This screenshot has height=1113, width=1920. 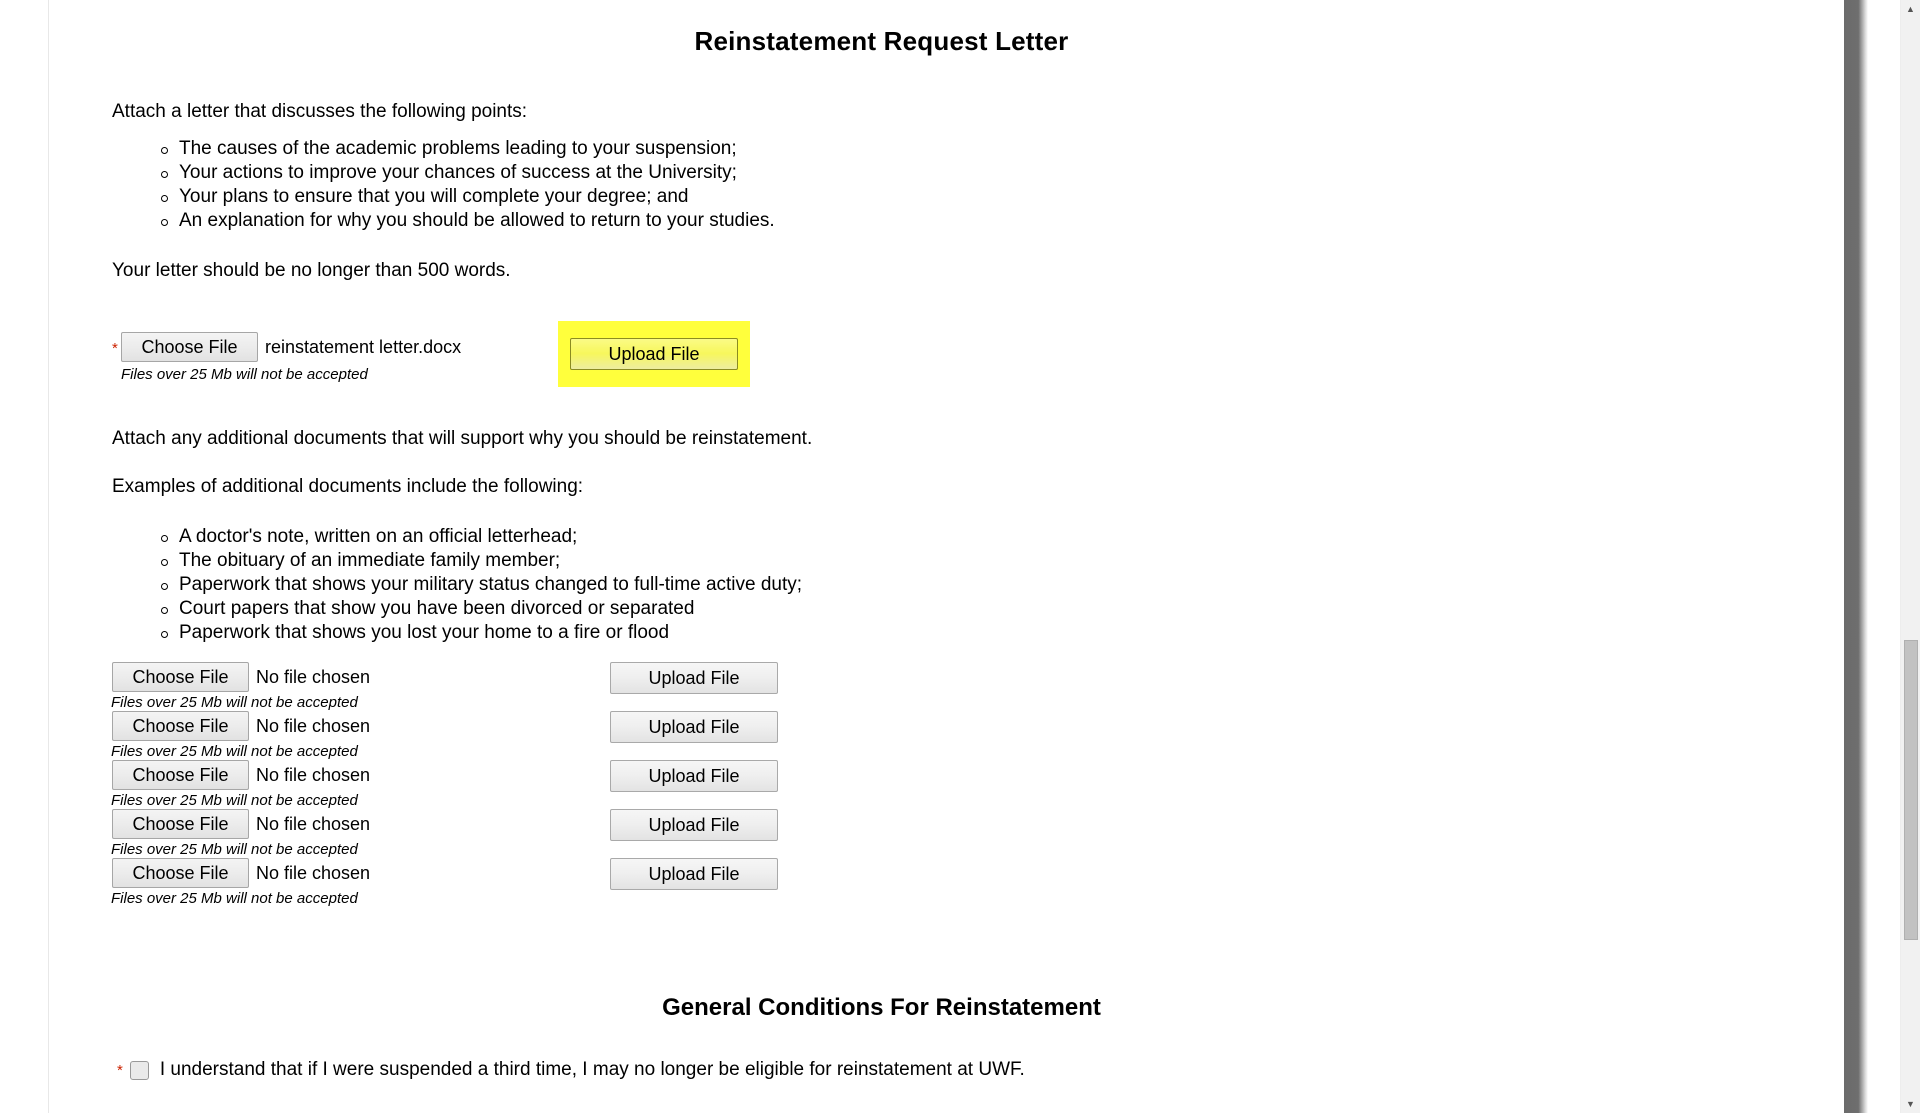 What do you see at coordinates (313, 774) in the screenshot?
I see `chosen-file-name-3: No file chosen` at bounding box center [313, 774].